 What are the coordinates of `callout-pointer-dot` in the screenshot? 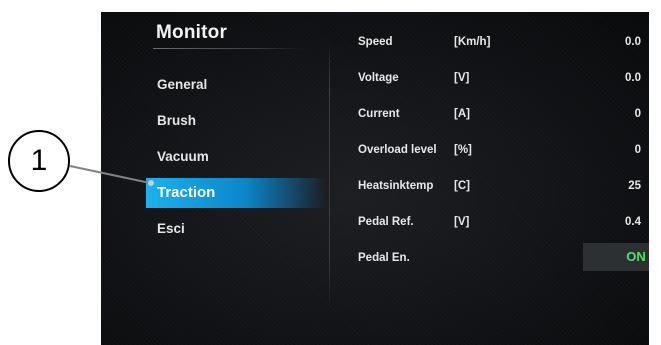 It's located at (151, 183).